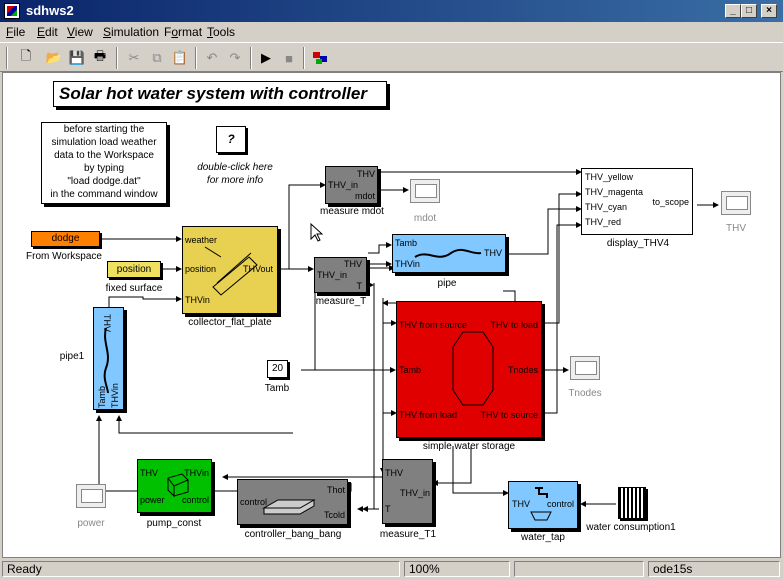  Describe the element at coordinates (91, 523) in the screenshot. I see `power-scope-label: power` at that location.